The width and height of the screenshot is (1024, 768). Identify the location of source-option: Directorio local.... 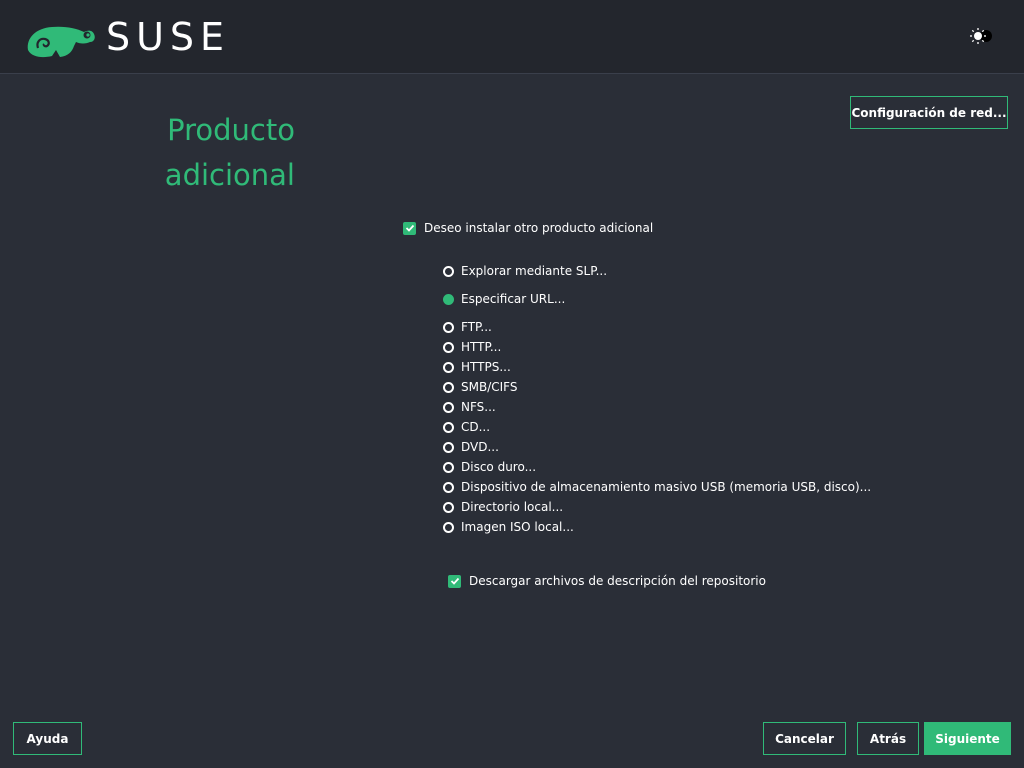
(503, 507).